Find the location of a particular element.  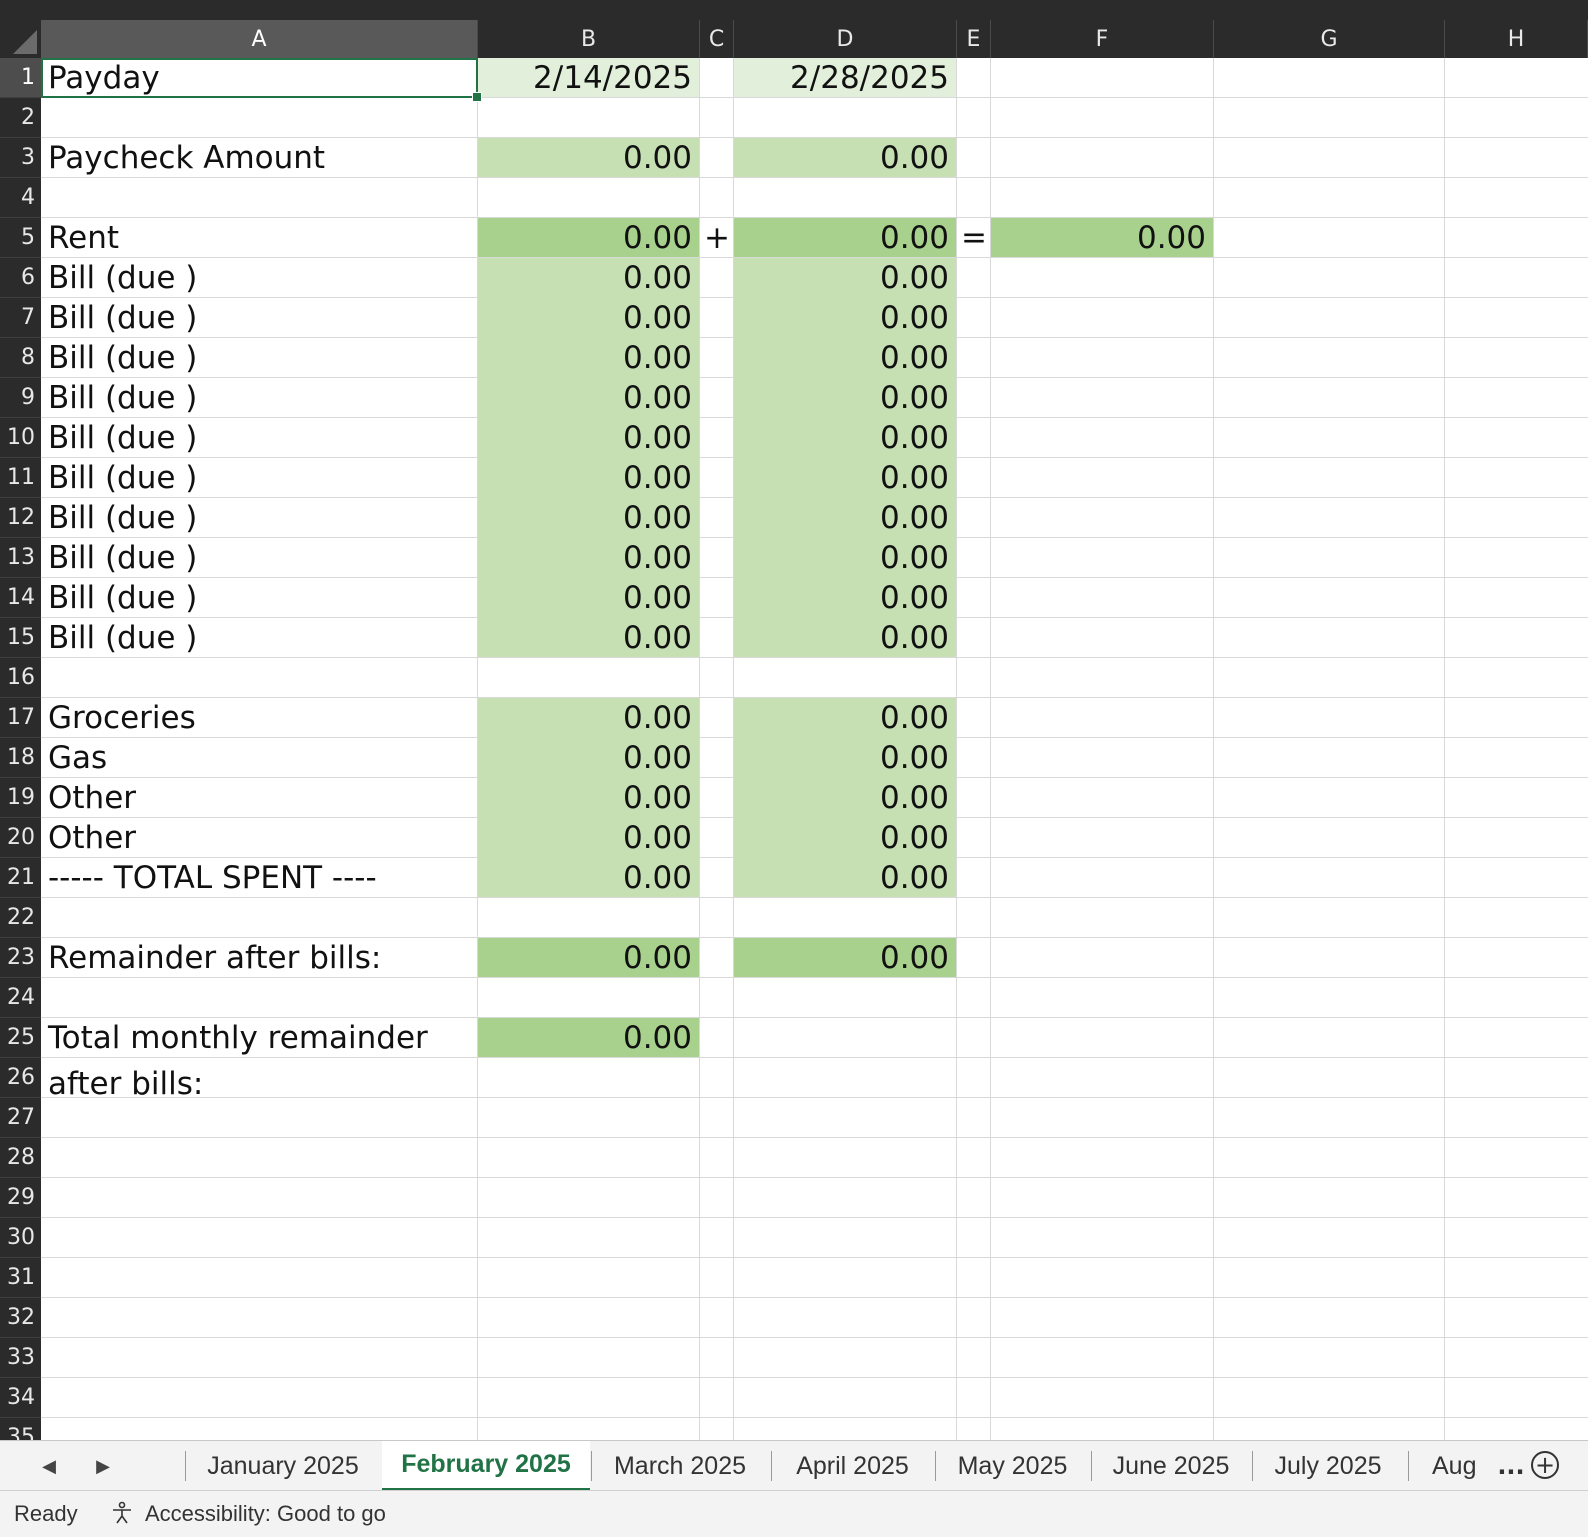

row-header-20: 20 is located at coordinates (20, 838).